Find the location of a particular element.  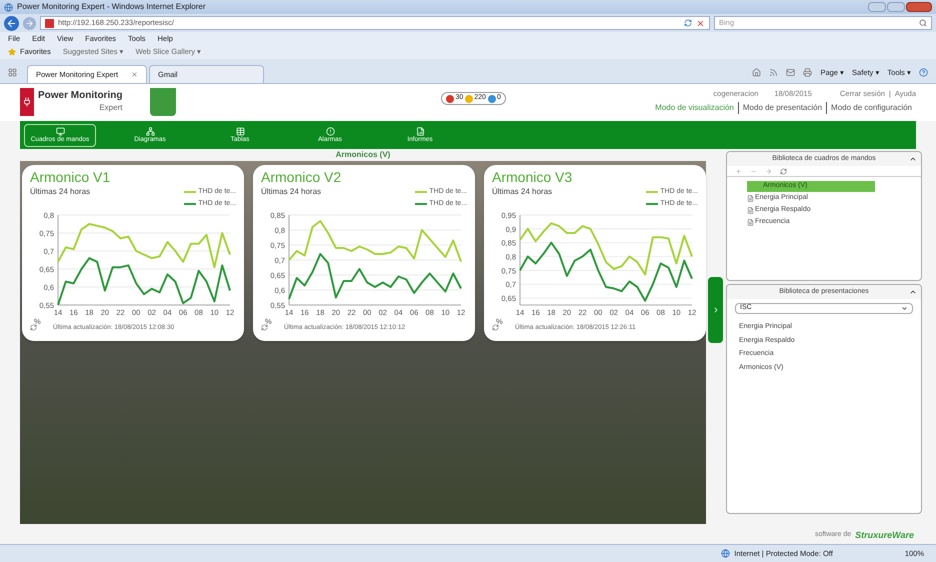

back-button is located at coordinates (11, 23).